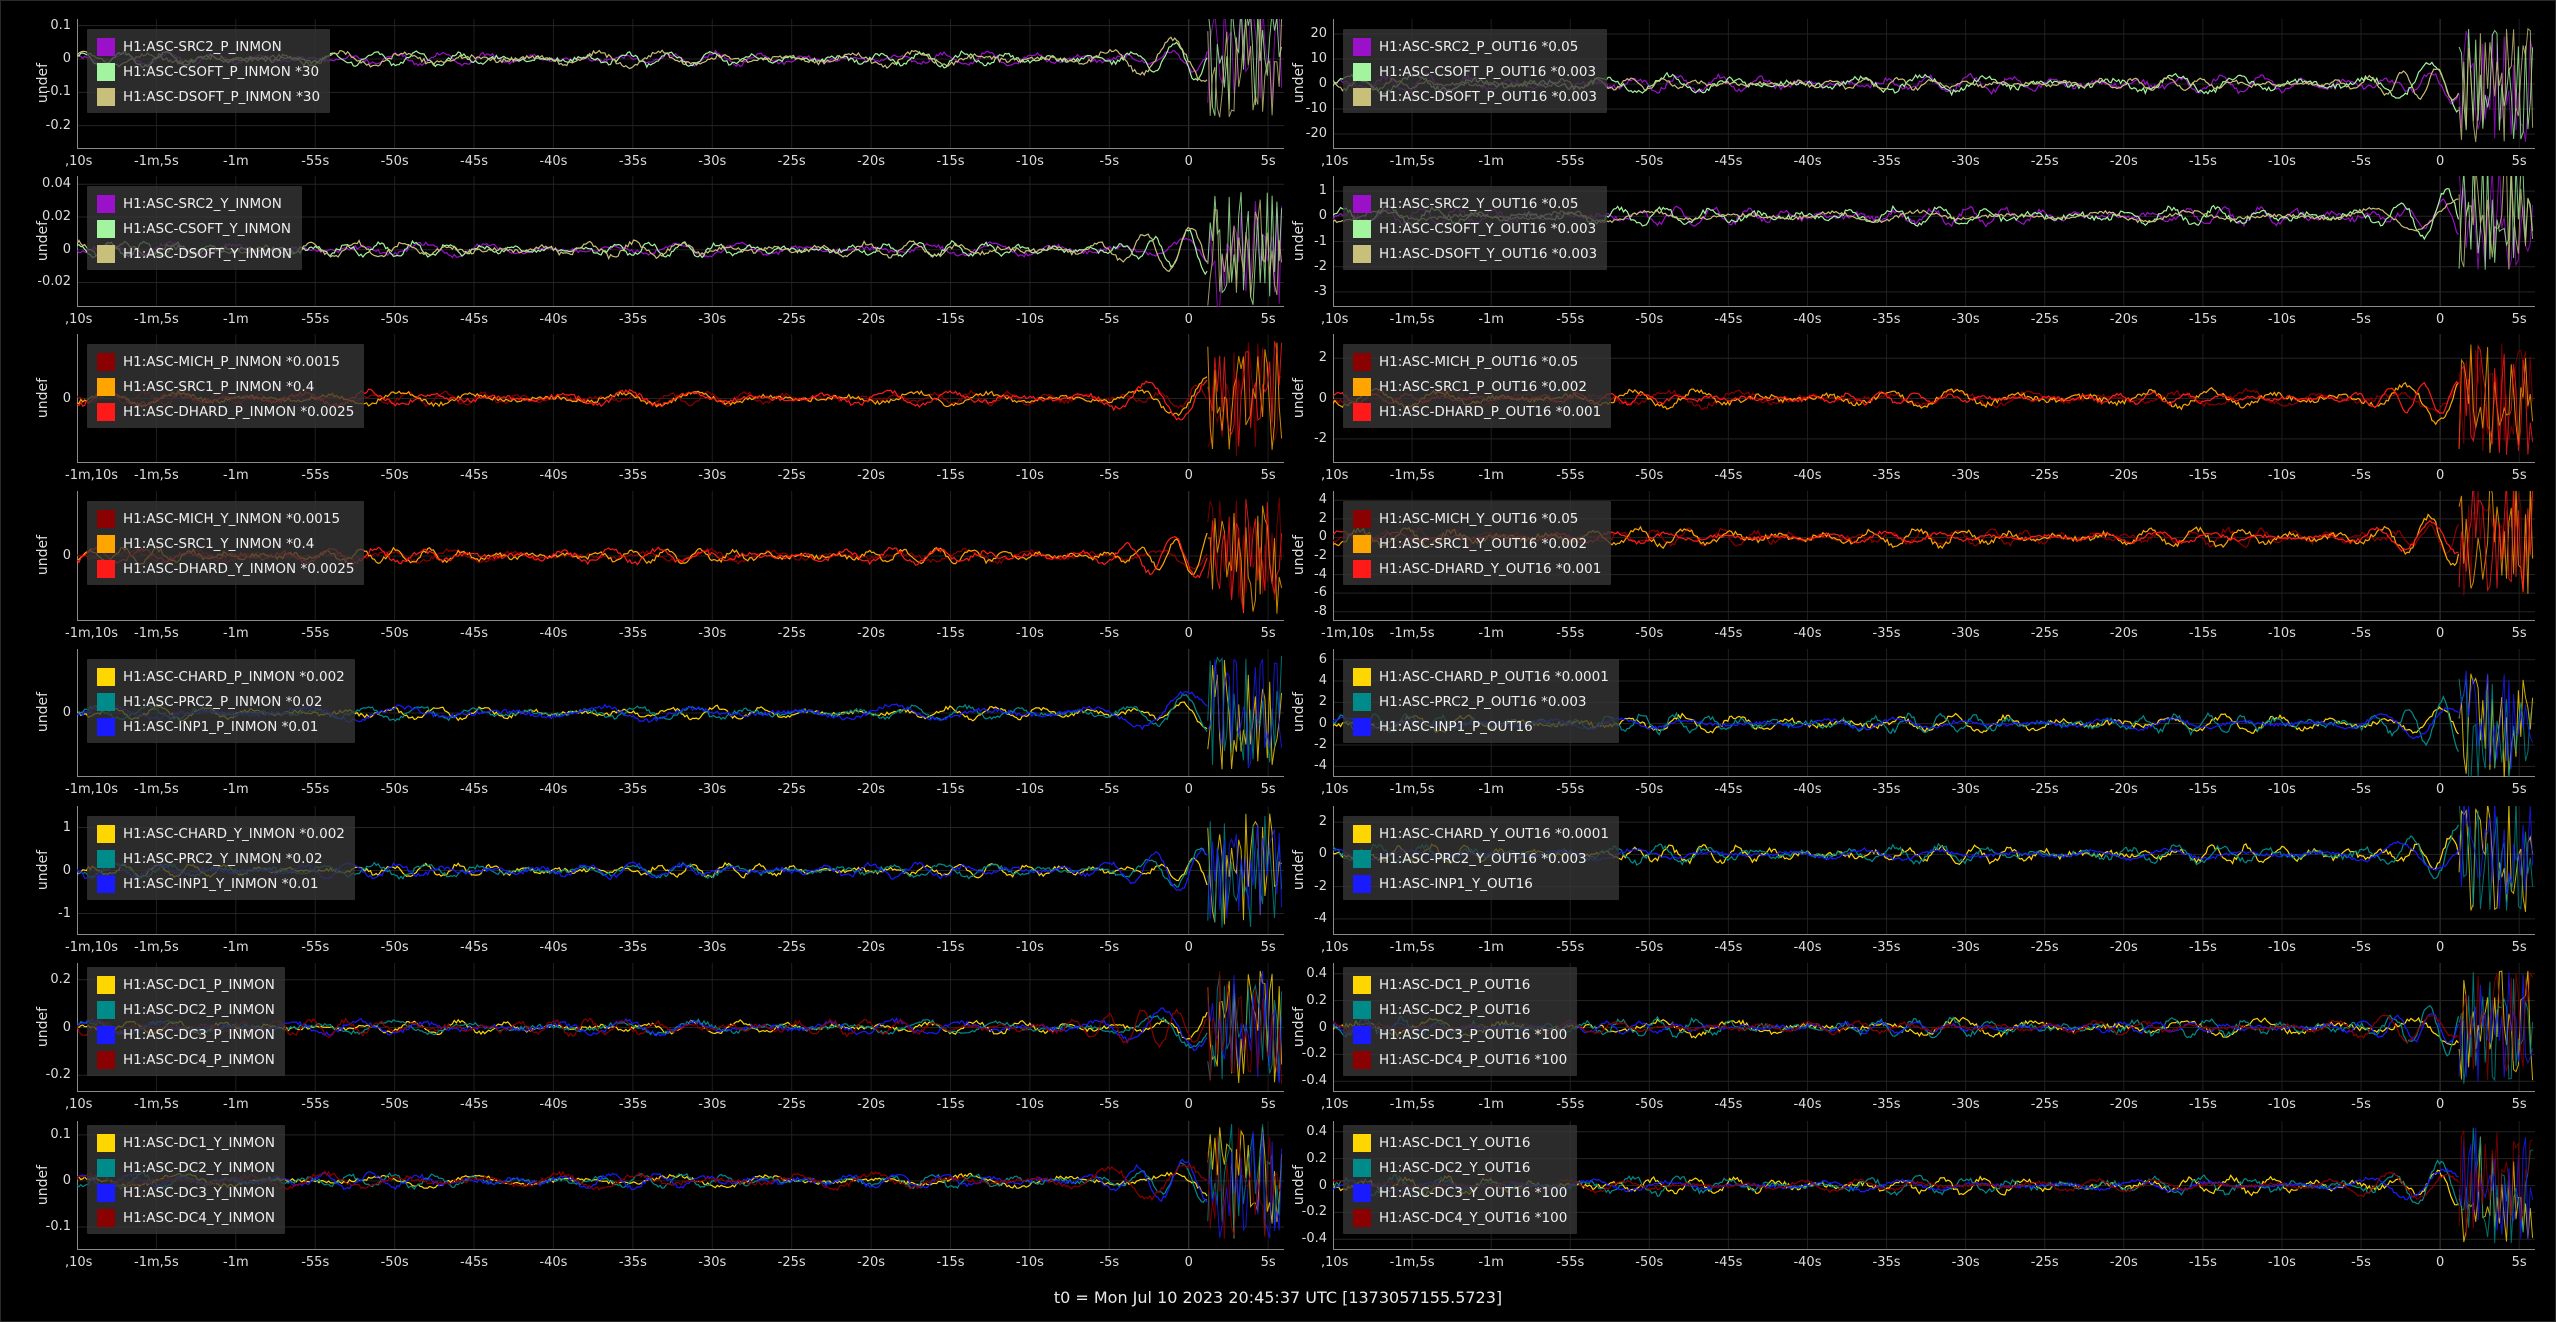  Describe the element at coordinates (1477, 518) in the screenshot. I see `legend-item: H1:ASC-MICH_Y_OUT16 *0.05` at that location.